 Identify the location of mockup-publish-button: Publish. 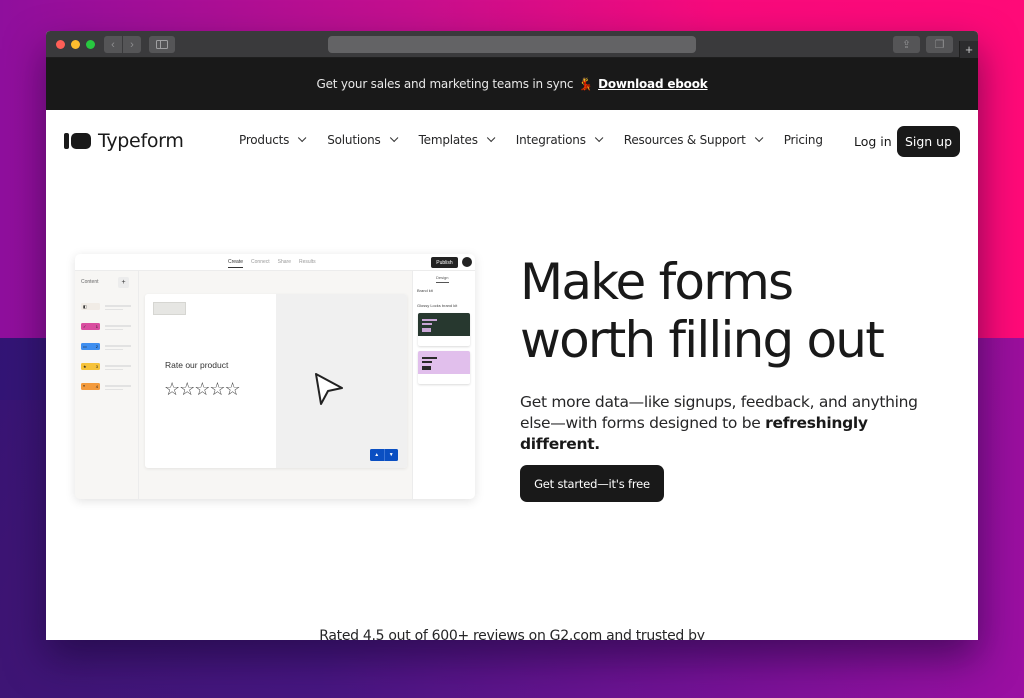
(444, 262).